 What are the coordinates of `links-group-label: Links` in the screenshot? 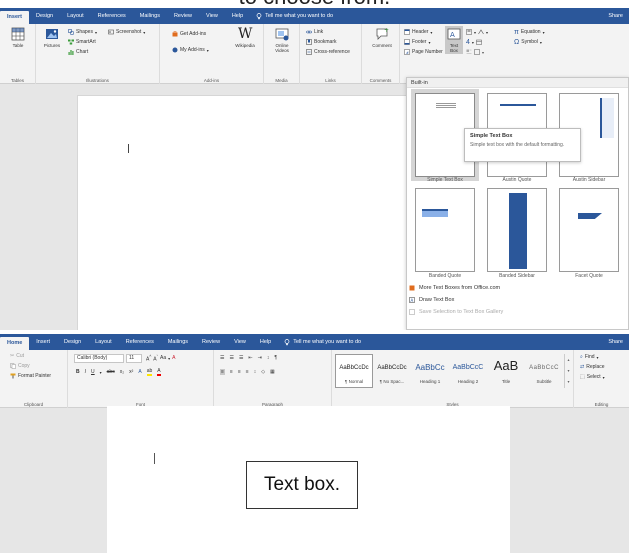 It's located at (330, 80).